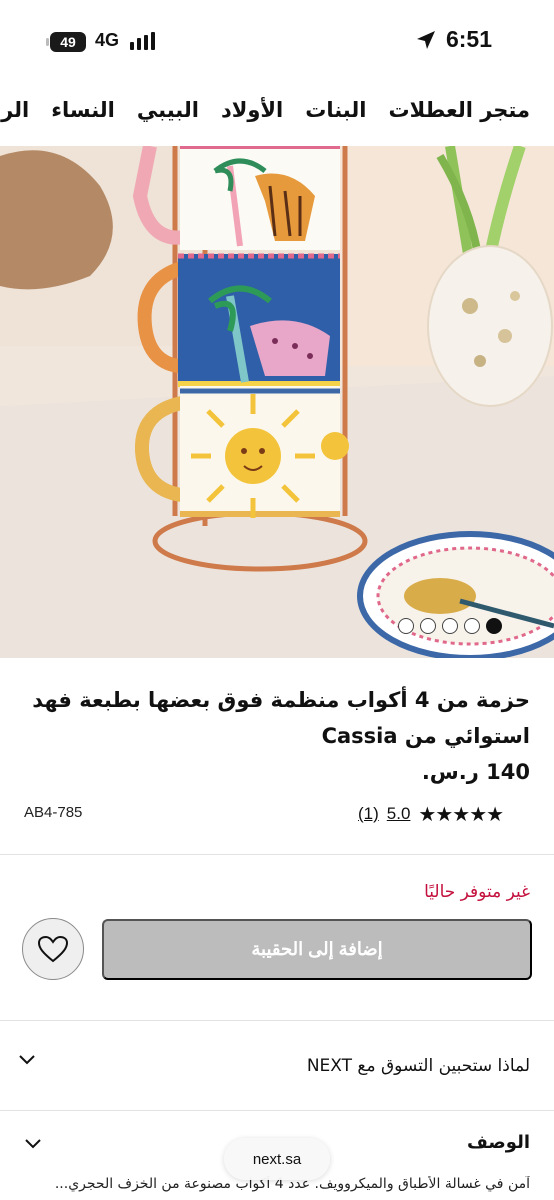  Describe the element at coordinates (461, 814) in the screenshot. I see `star-rating-icon: ★★★★★` at that location.